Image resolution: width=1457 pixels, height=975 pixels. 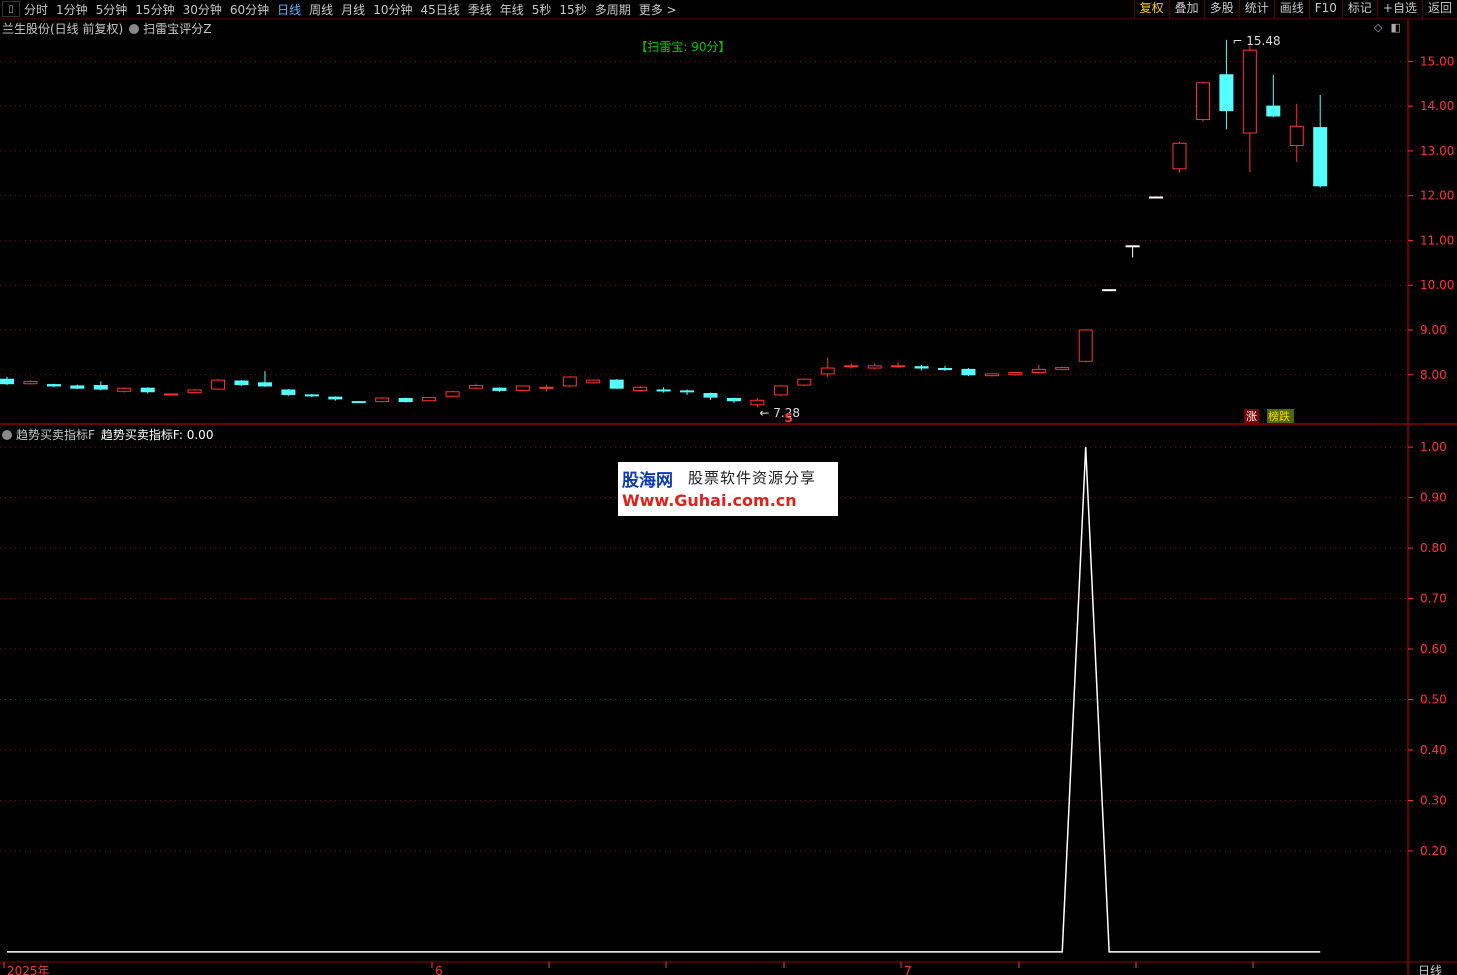 I want to click on tab-period-13: 5秒, so click(x=542, y=9).